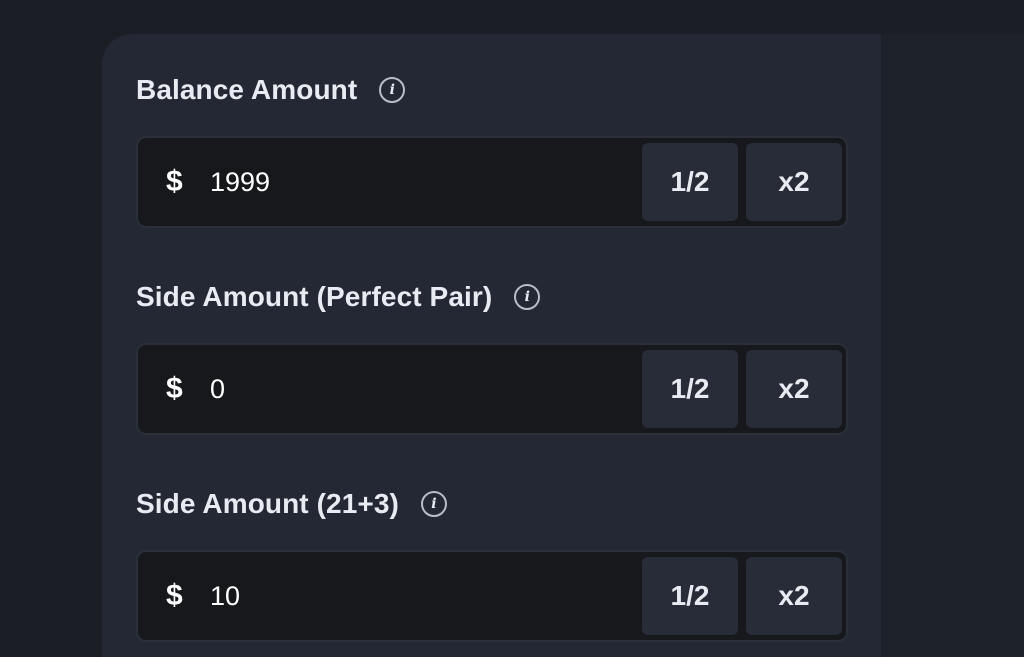  Describe the element at coordinates (794, 182) in the screenshot. I see `balance-double-button: x2` at that location.